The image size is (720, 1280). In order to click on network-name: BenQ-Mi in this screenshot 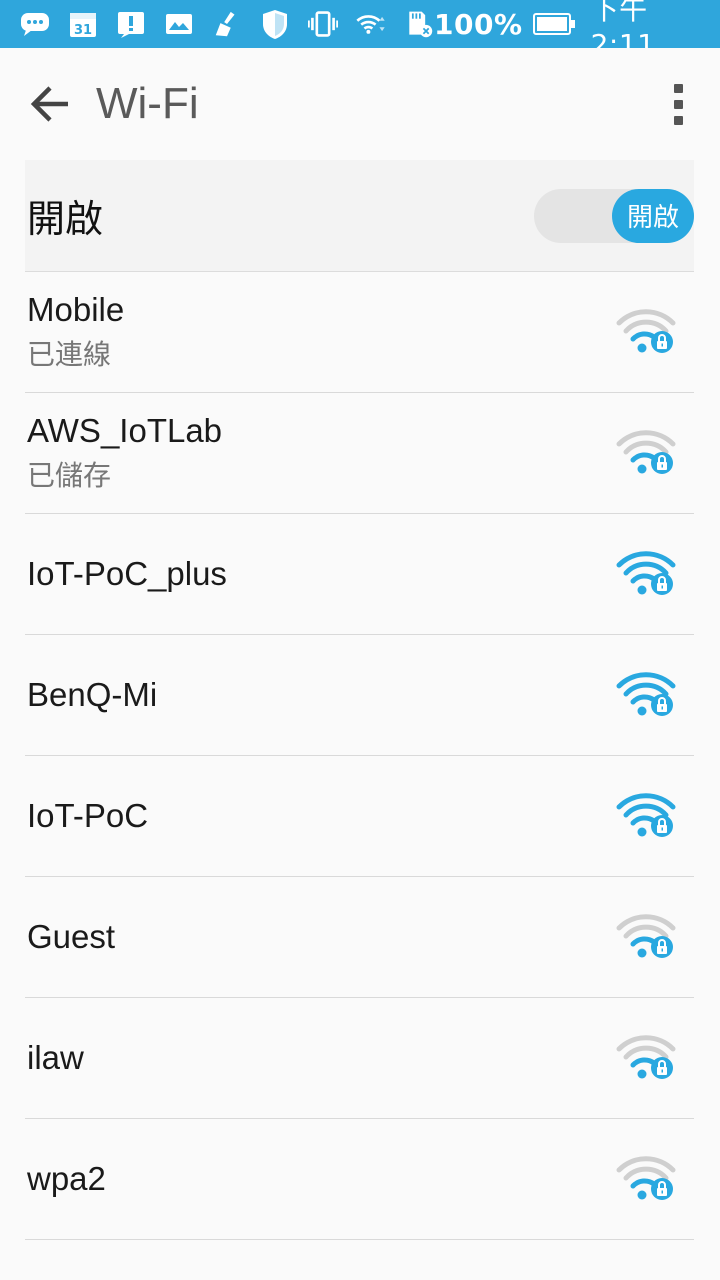, I will do `click(92, 694)`.